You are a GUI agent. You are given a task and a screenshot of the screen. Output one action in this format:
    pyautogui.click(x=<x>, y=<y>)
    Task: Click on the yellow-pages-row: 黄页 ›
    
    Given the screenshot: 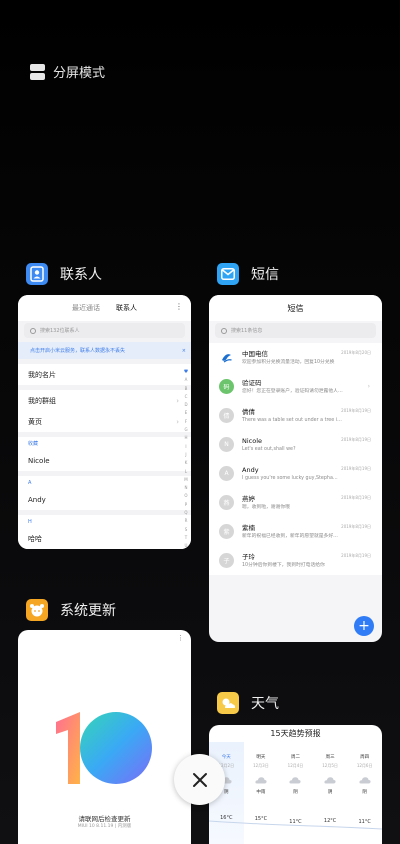 What is the action you would take?
    pyautogui.click(x=104, y=421)
    